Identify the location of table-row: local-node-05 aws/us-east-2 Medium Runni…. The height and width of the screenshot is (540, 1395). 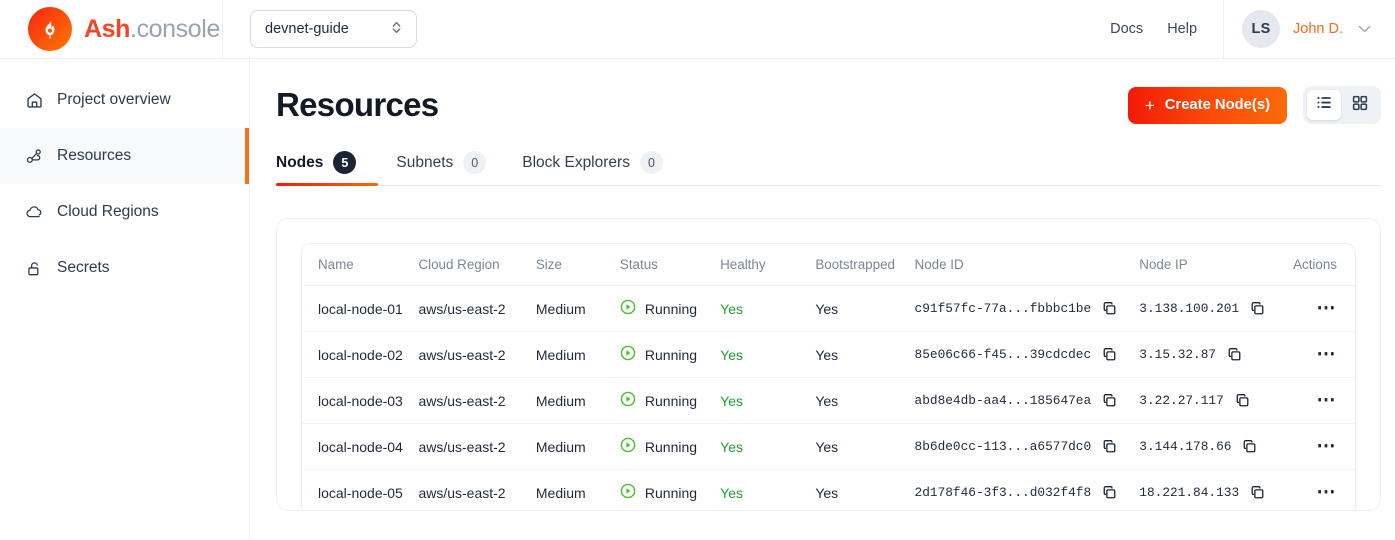
(828, 490).